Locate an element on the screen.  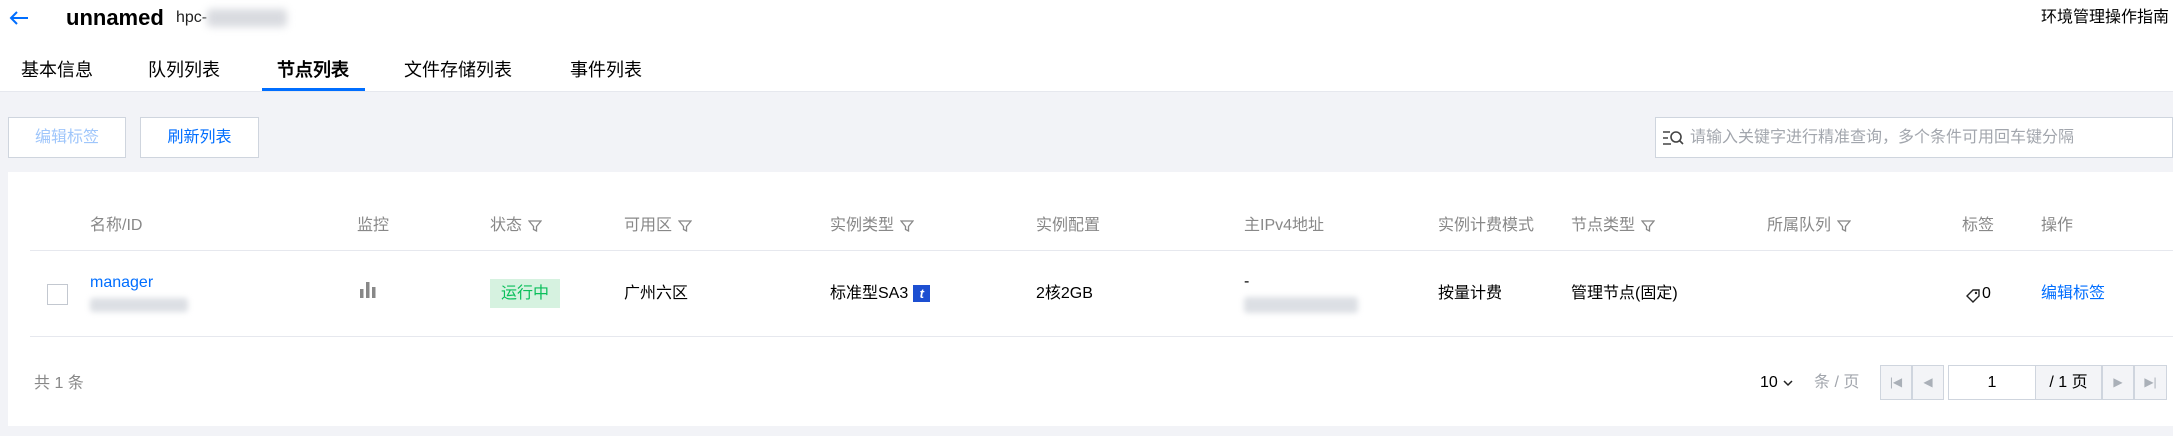
prev-page-icon: ◀ is located at coordinates (1928, 382).